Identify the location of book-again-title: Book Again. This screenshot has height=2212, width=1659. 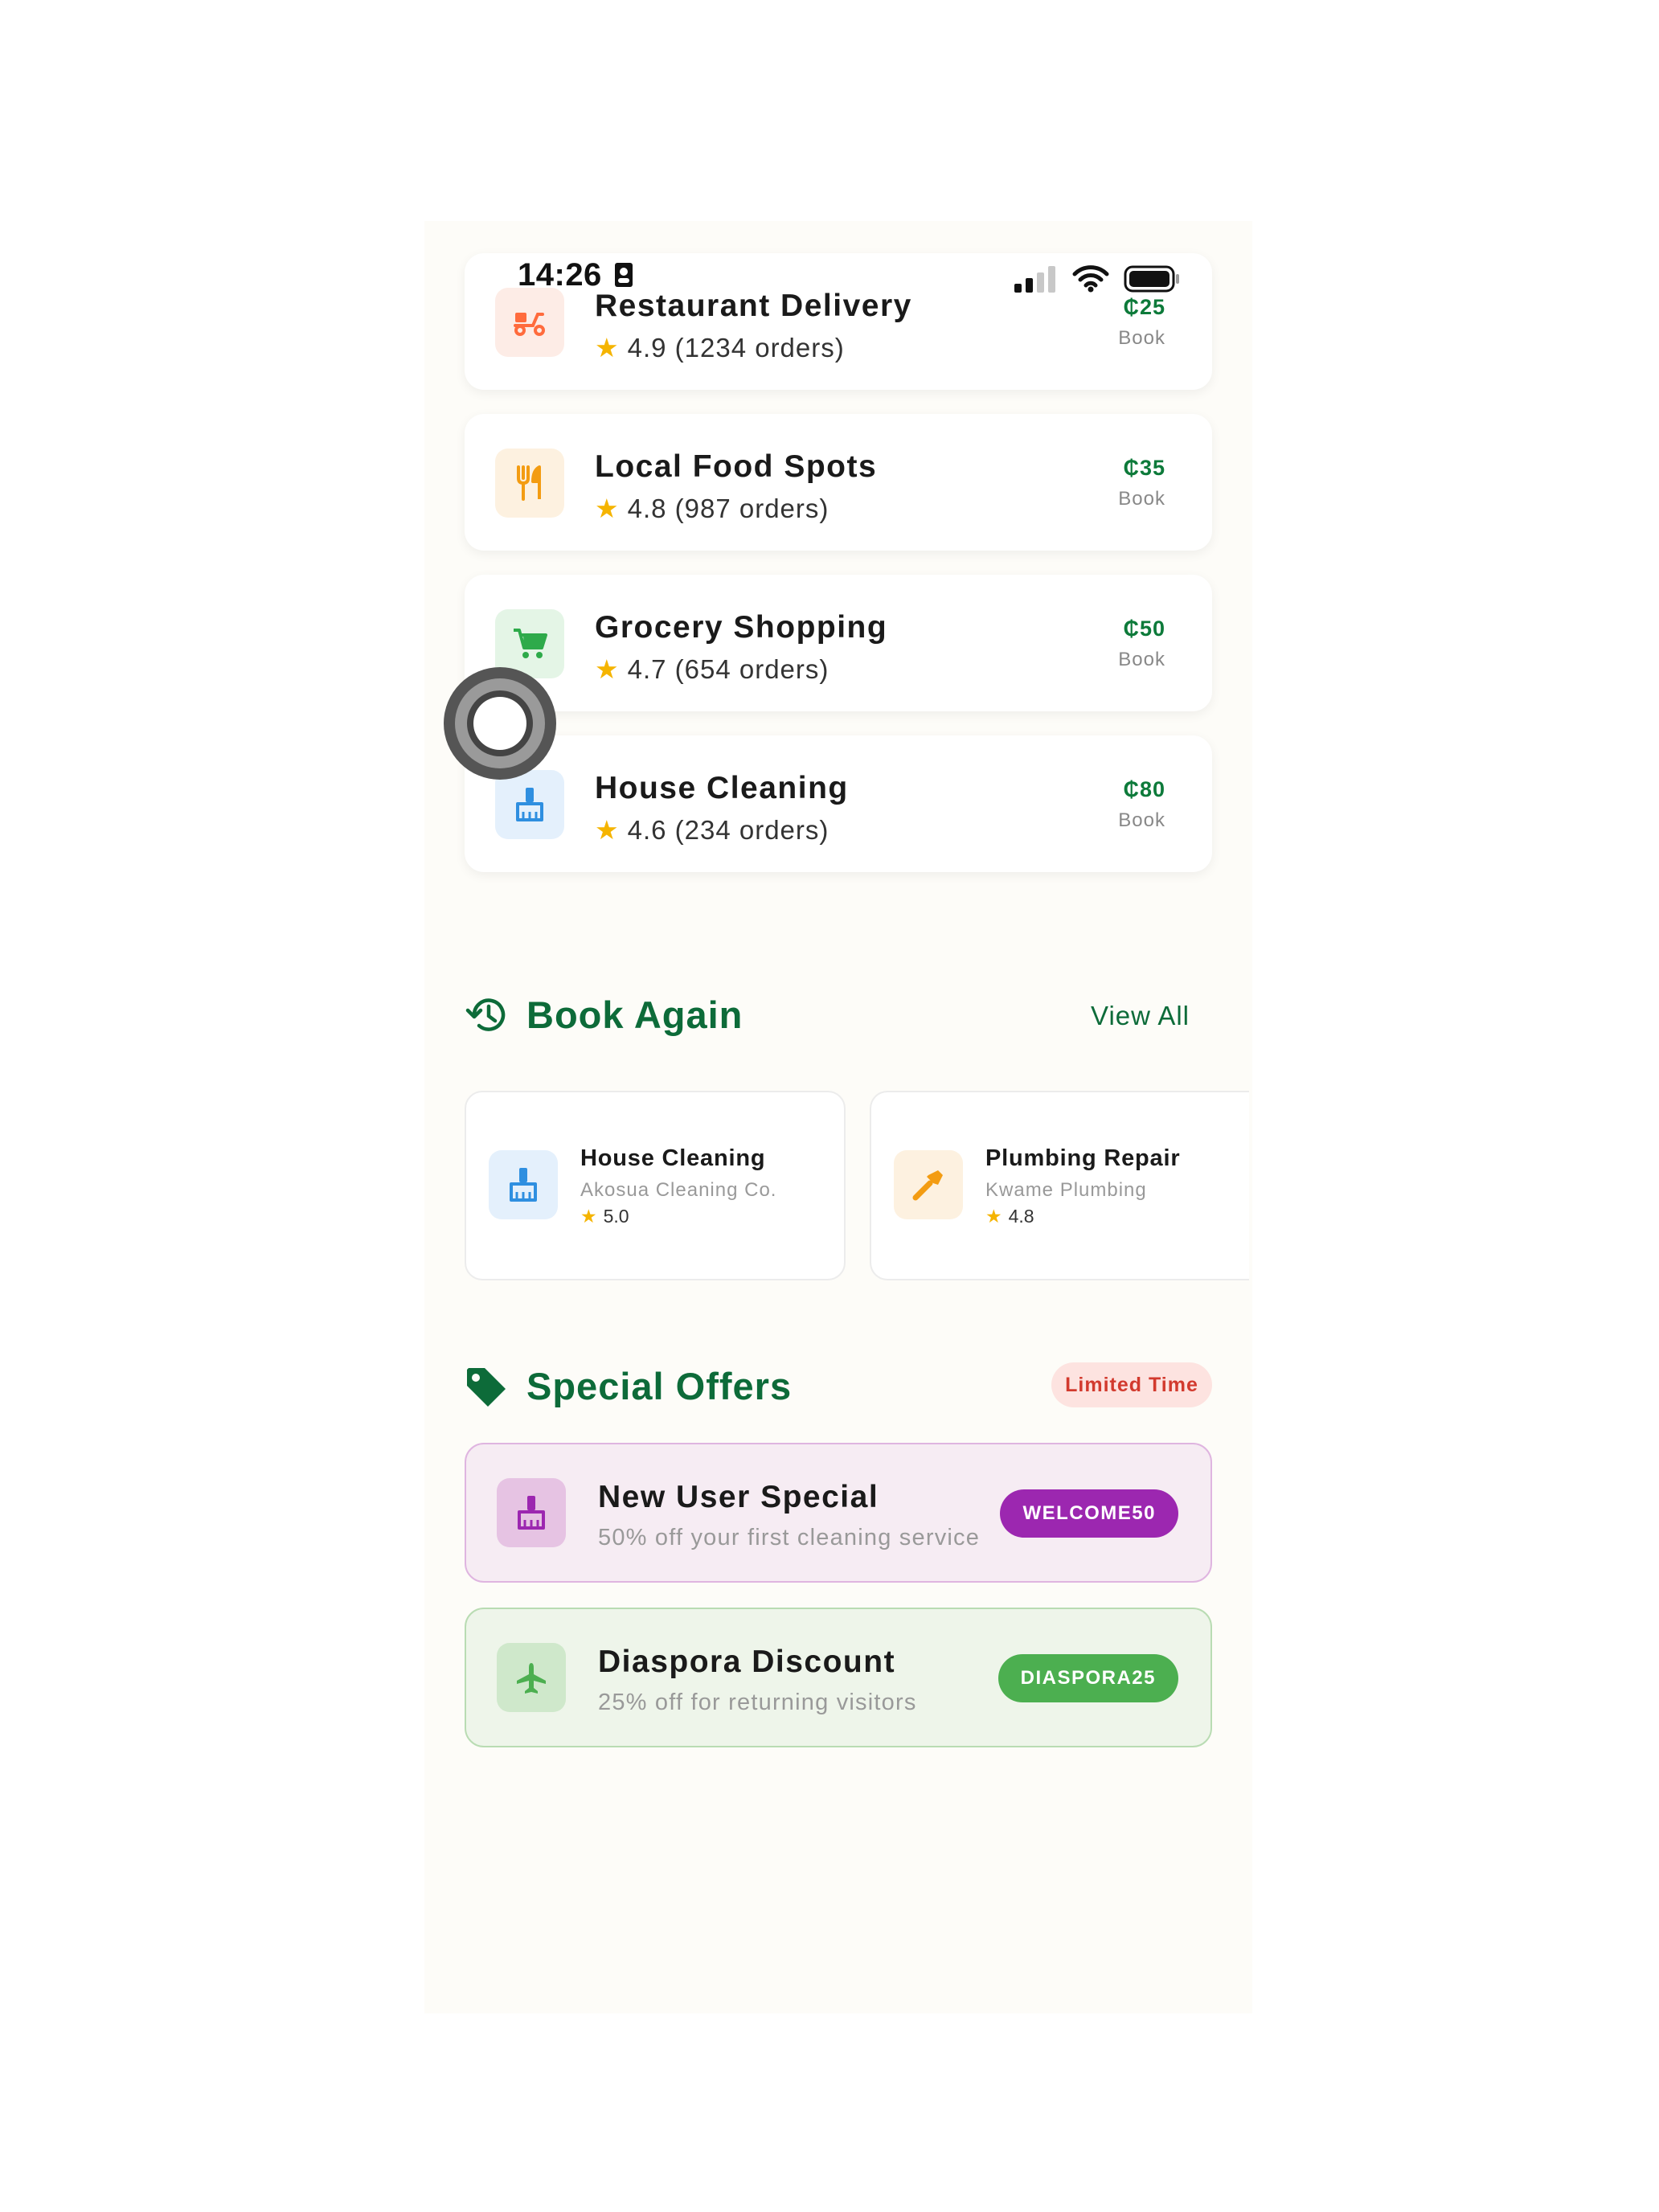
(634, 1014).